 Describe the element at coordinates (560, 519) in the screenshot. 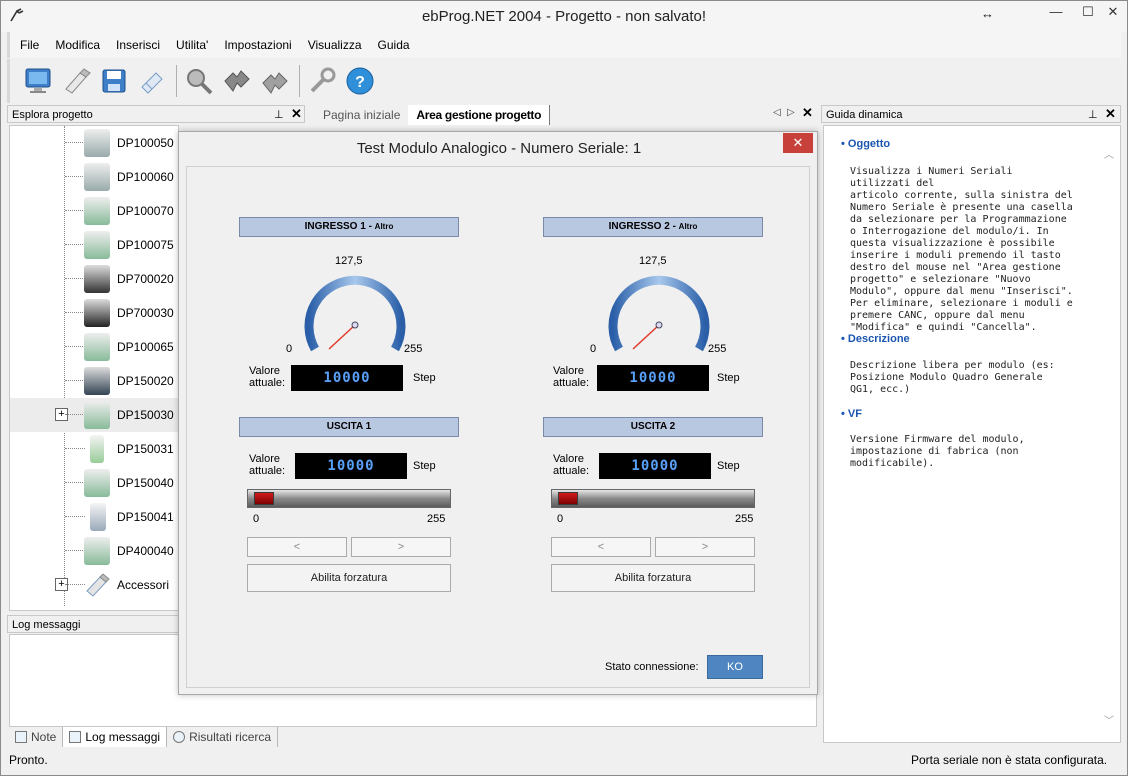

I see `output-2-min-label: 0` at that location.